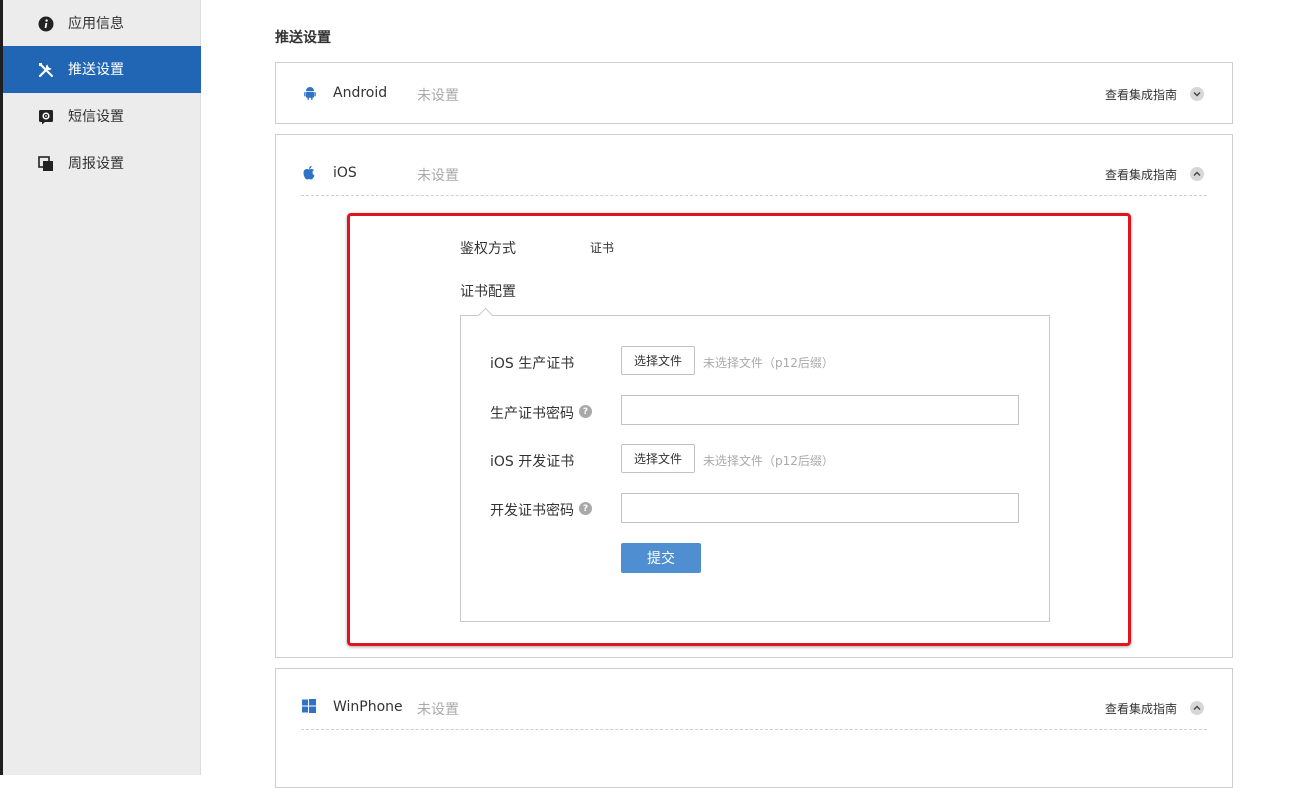 This screenshot has width=1306, height=788. I want to click on android-icon, so click(310, 93).